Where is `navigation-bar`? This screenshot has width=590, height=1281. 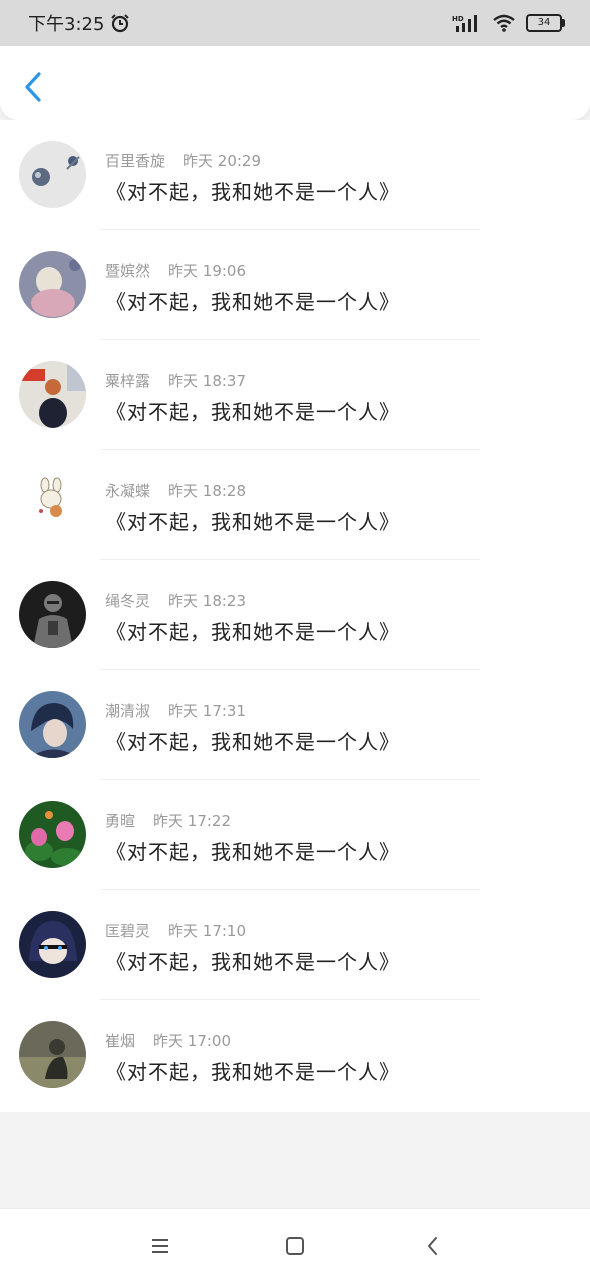 navigation-bar is located at coordinates (295, 1244).